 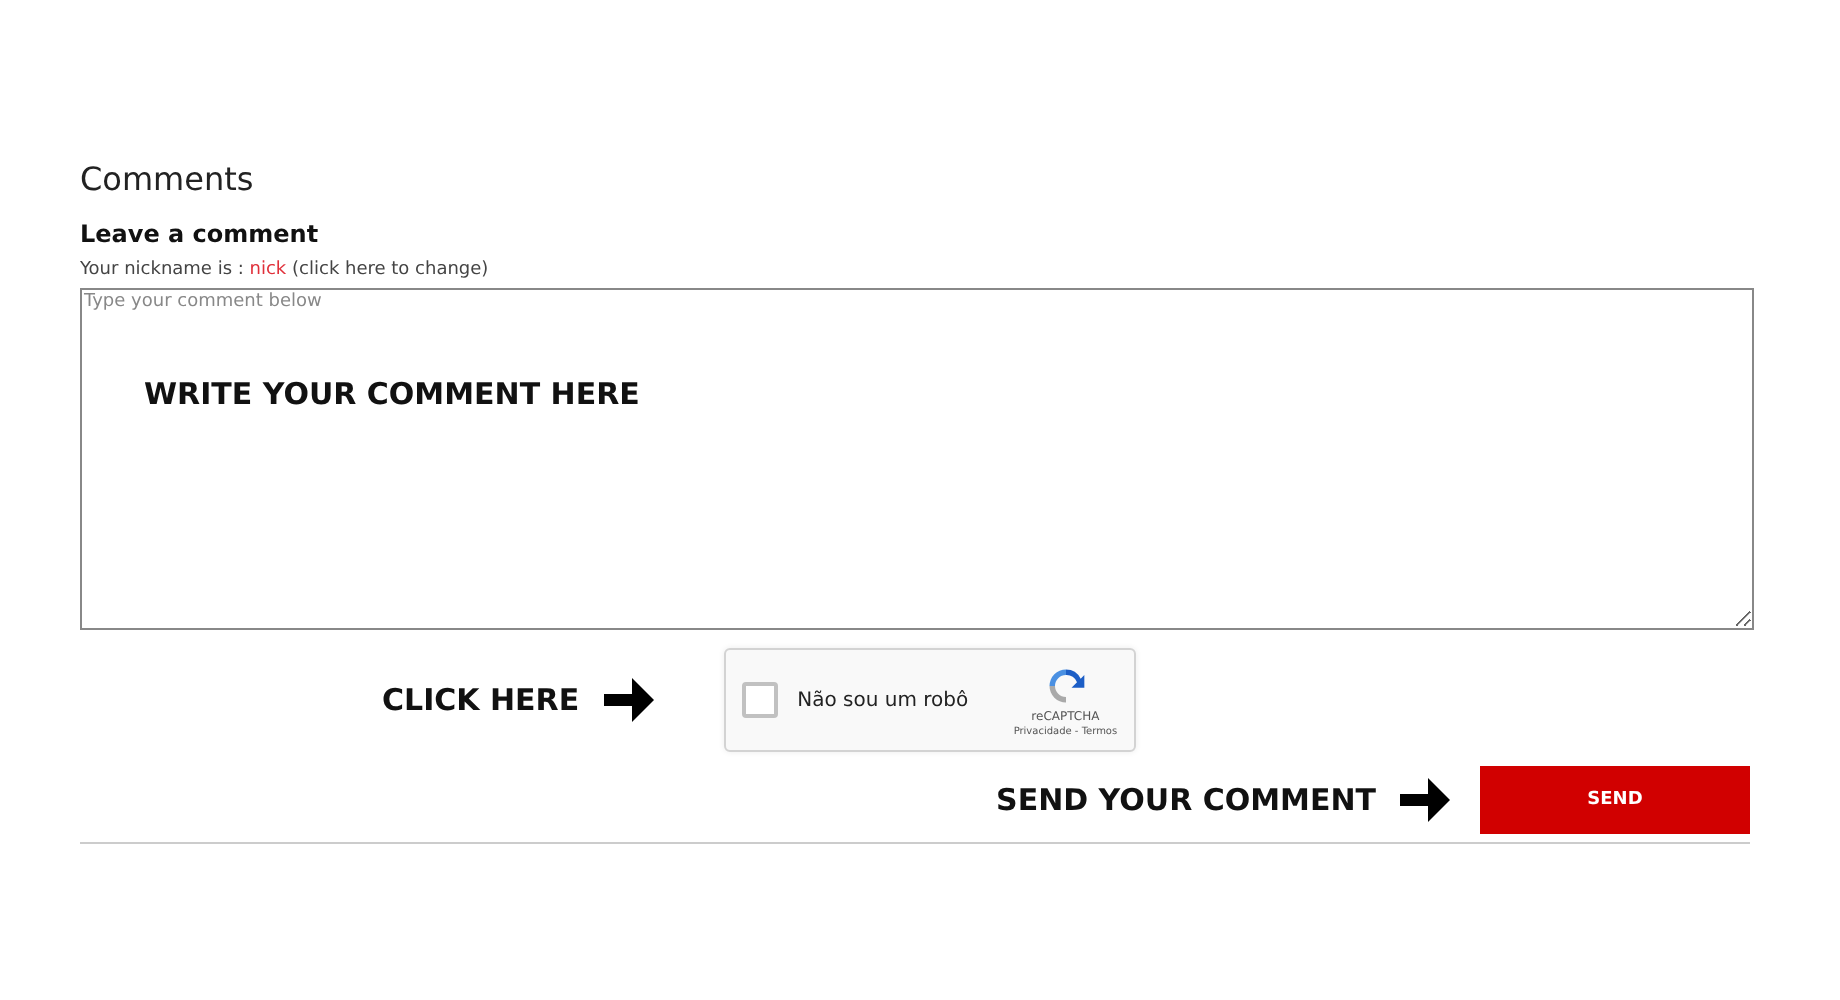 What do you see at coordinates (392, 394) in the screenshot?
I see `annotation-text: WRITE YOUR COMMENT HERE` at bounding box center [392, 394].